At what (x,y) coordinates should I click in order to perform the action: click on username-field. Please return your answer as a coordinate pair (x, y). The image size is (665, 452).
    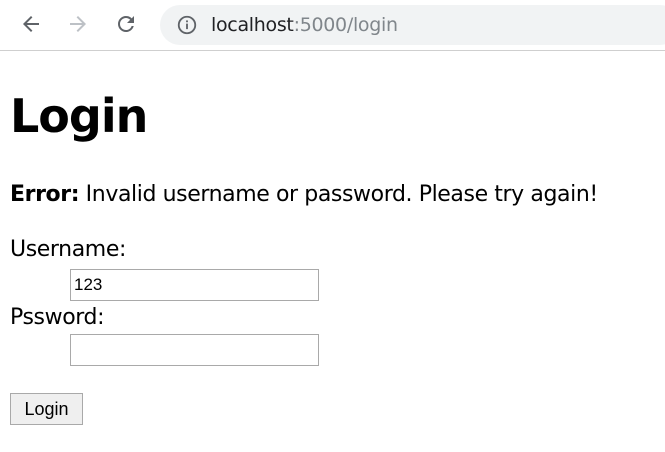
    Looking at the image, I should click on (194, 285).